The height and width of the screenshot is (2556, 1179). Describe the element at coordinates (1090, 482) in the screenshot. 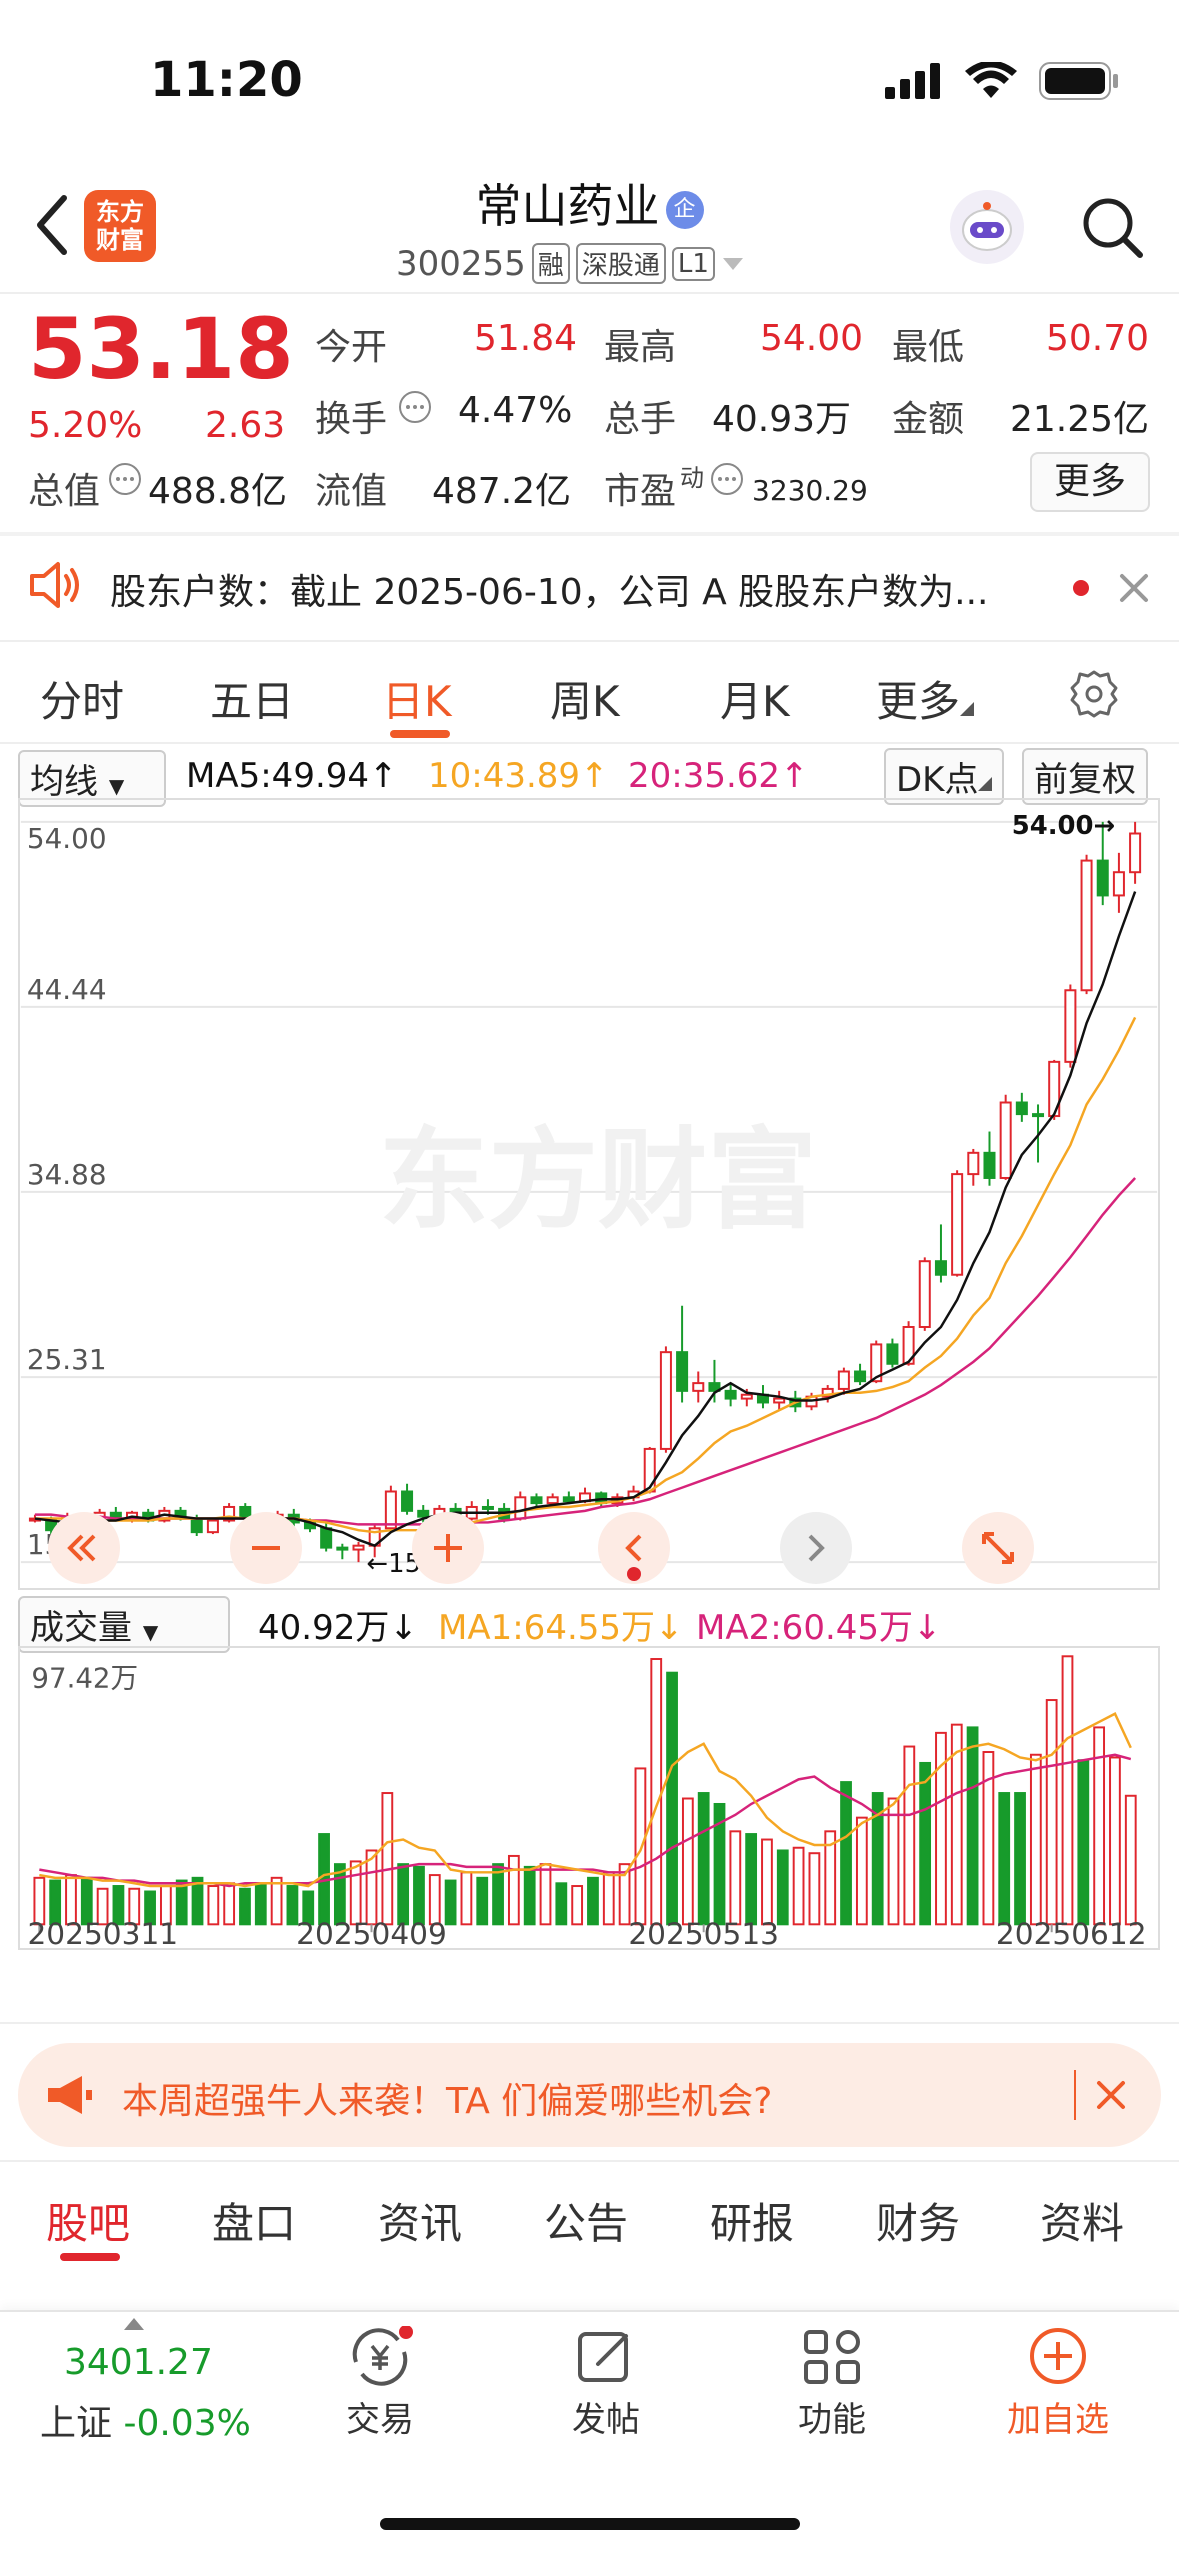

I see `more-button: 更多` at that location.